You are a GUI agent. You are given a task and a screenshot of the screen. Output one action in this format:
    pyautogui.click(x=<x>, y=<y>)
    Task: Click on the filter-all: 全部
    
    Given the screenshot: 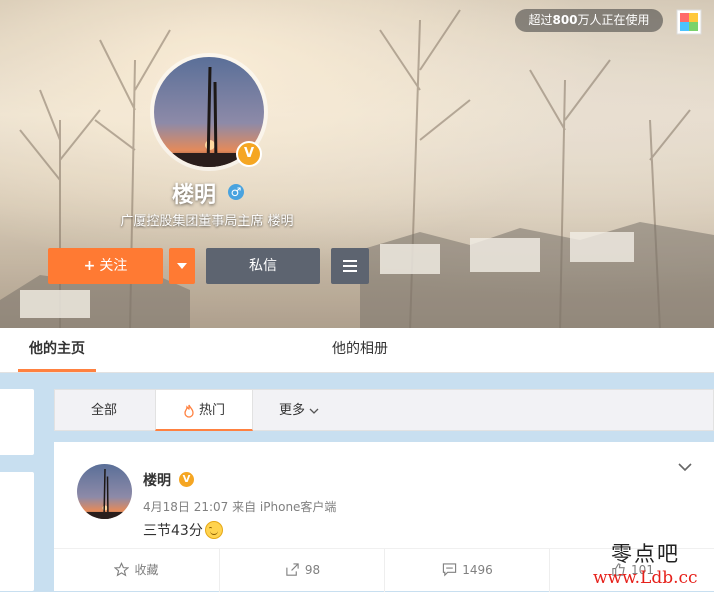 What is the action you would take?
    pyautogui.click(x=104, y=410)
    